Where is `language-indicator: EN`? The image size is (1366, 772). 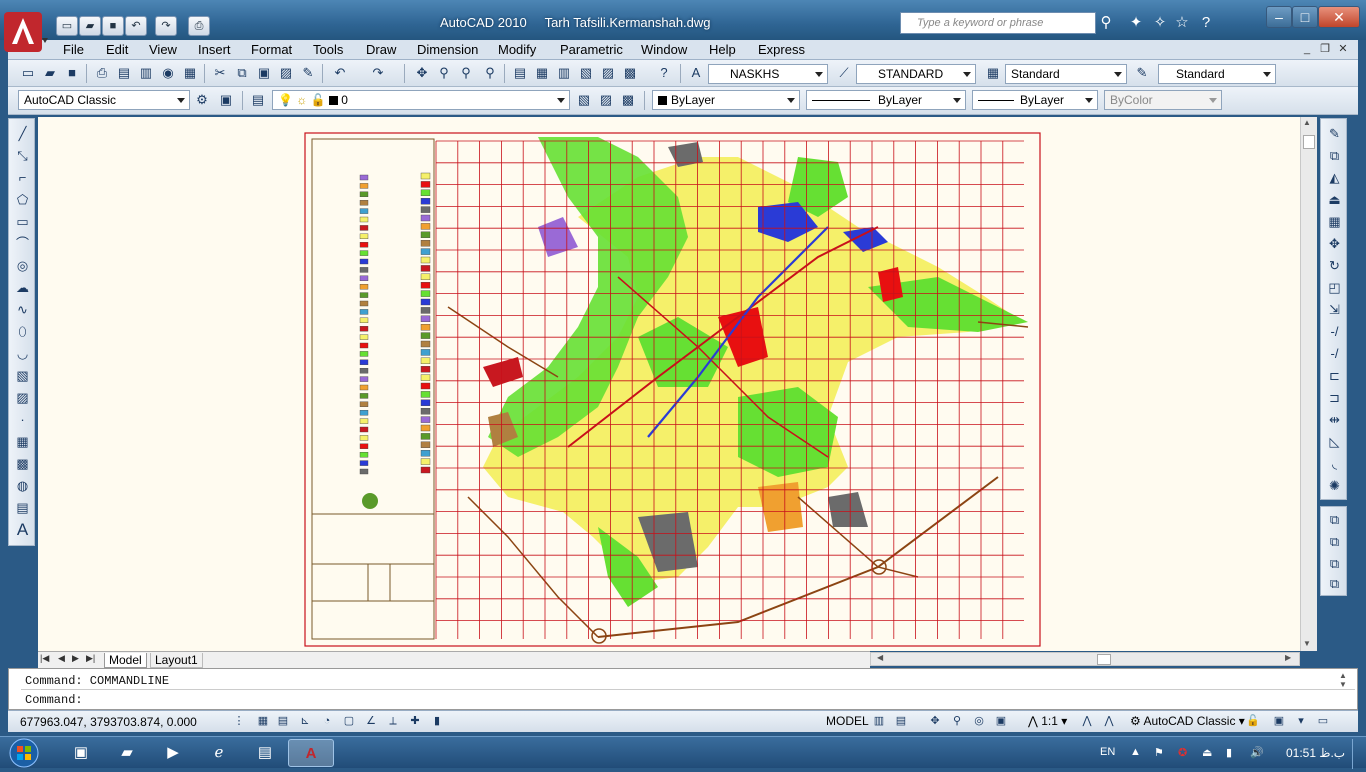
language-indicator: EN is located at coordinates (1107, 752).